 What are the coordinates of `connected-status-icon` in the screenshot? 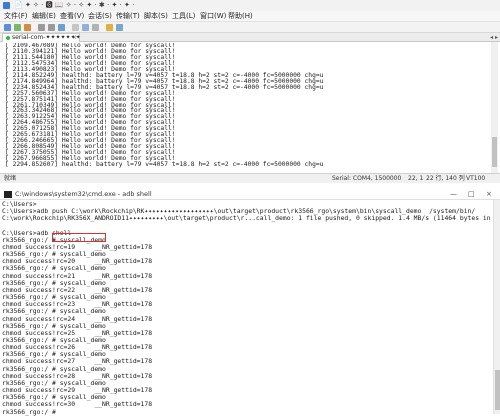 It's located at (8, 38).